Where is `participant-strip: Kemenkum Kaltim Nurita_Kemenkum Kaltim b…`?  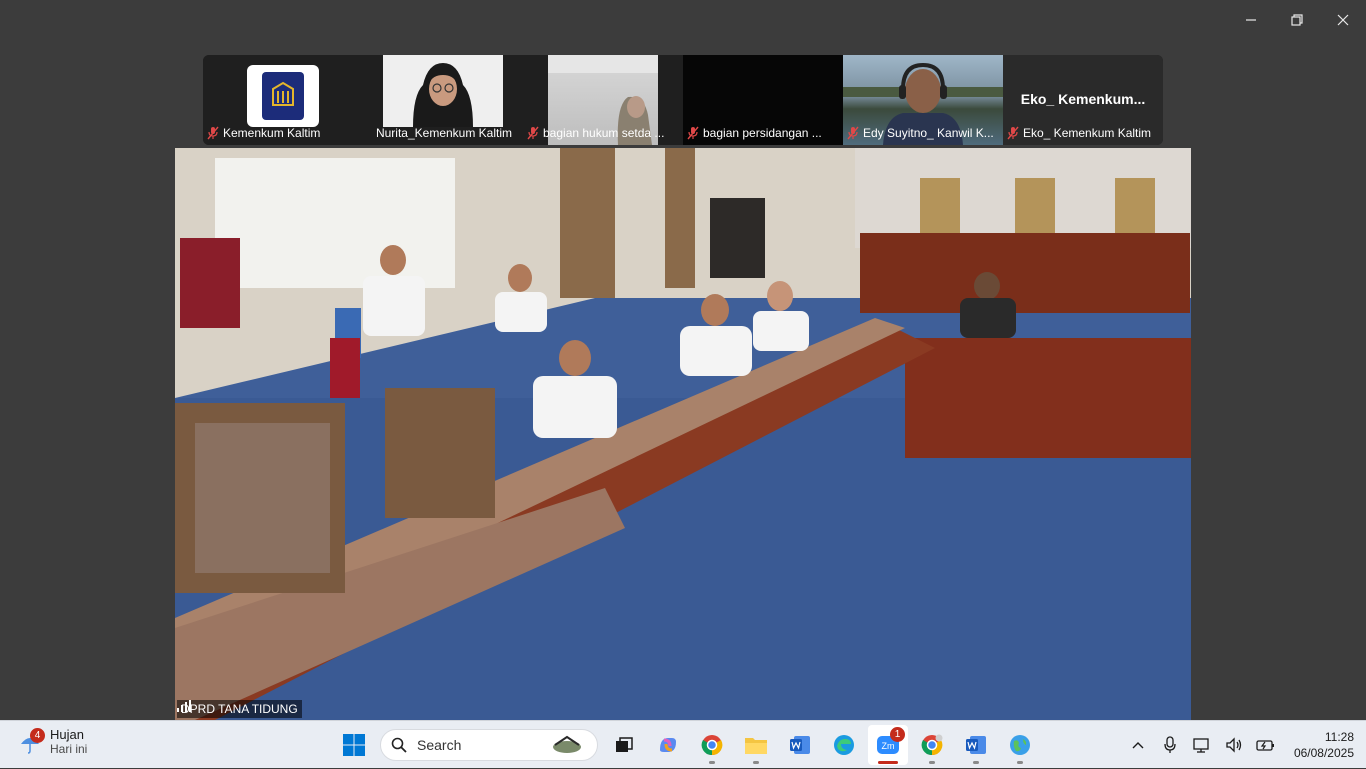 participant-strip: Kemenkum Kaltim Nurita_Kemenkum Kaltim b… is located at coordinates (683, 100).